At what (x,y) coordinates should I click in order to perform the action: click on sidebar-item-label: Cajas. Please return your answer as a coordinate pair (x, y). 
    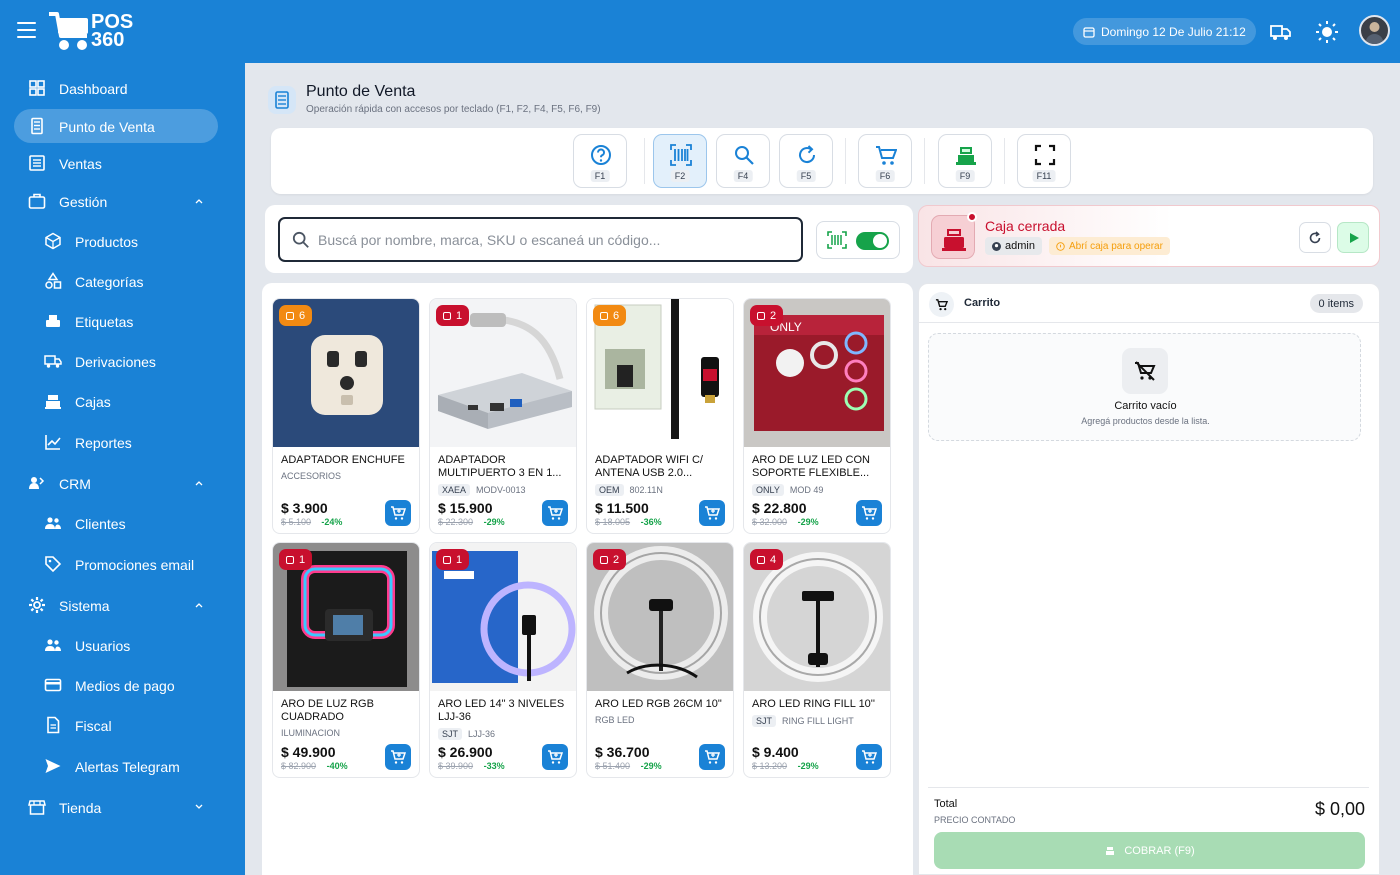
    Looking at the image, I should click on (93, 402).